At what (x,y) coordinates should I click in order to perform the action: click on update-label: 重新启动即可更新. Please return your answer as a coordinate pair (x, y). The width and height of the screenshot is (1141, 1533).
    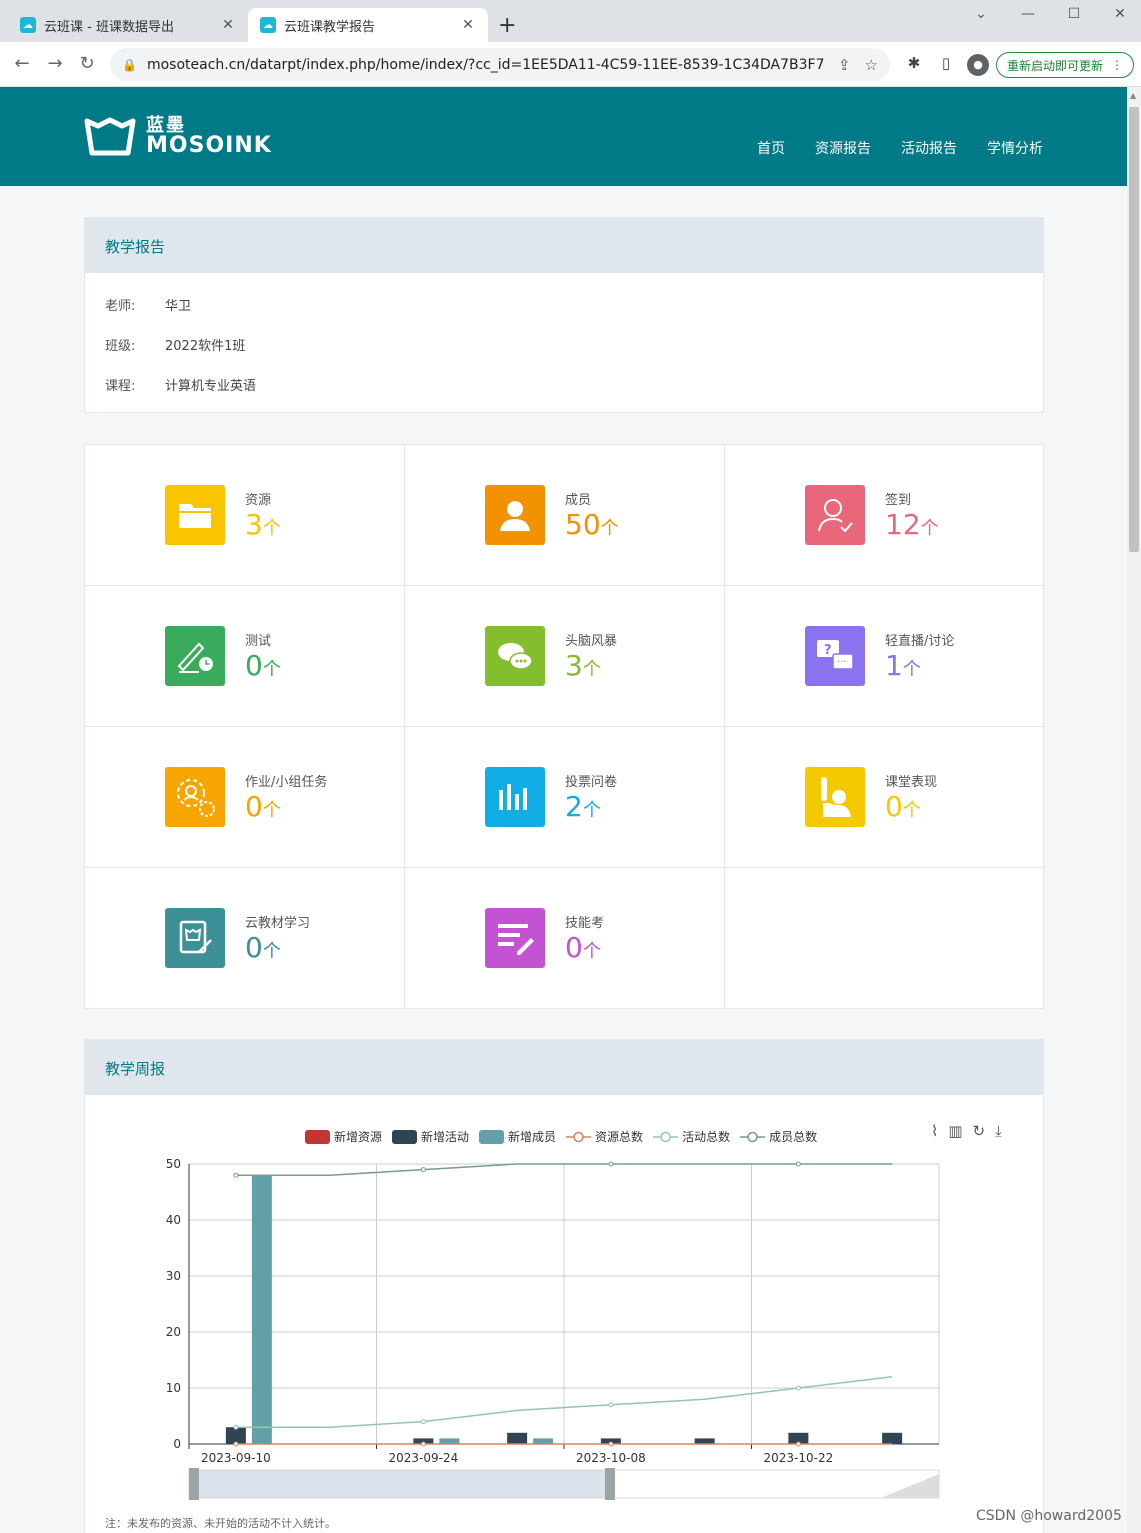
    Looking at the image, I should click on (1054, 65).